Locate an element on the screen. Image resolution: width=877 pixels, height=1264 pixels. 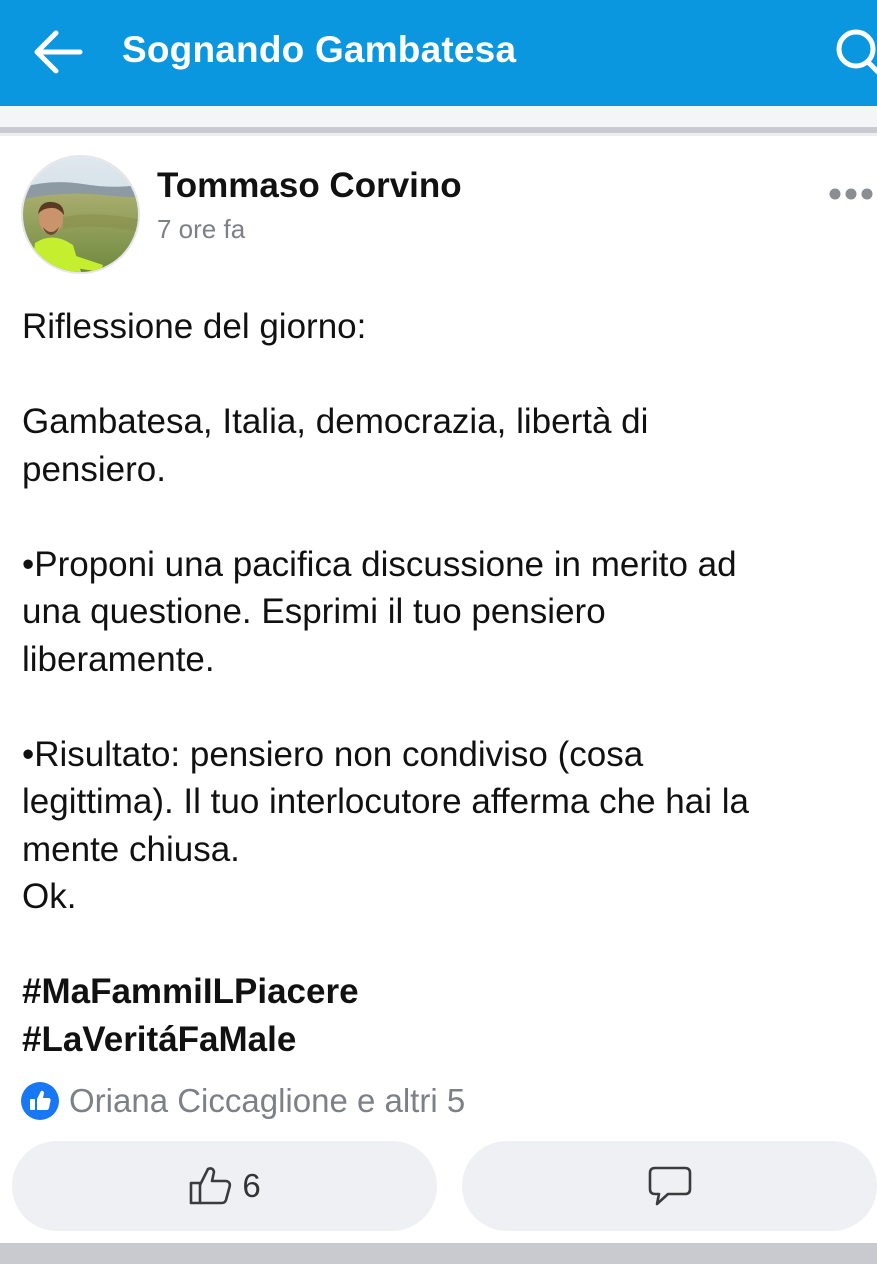
top-app-bar: Sognando Gambatesa is located at coordinates (438, 53).